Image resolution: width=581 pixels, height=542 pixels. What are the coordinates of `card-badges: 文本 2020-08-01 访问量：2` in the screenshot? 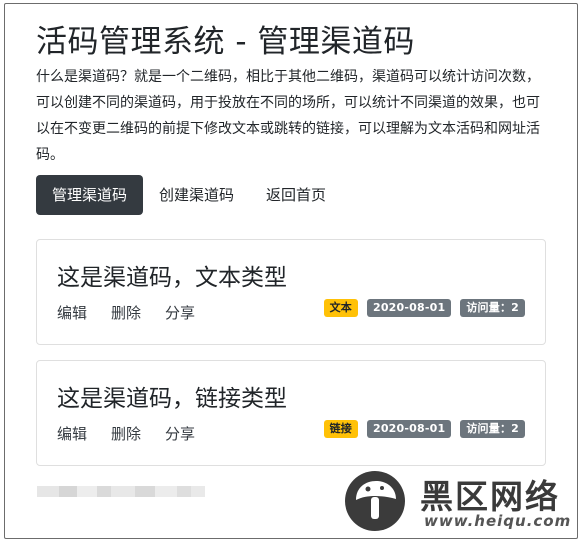 It's located at (424, 308).